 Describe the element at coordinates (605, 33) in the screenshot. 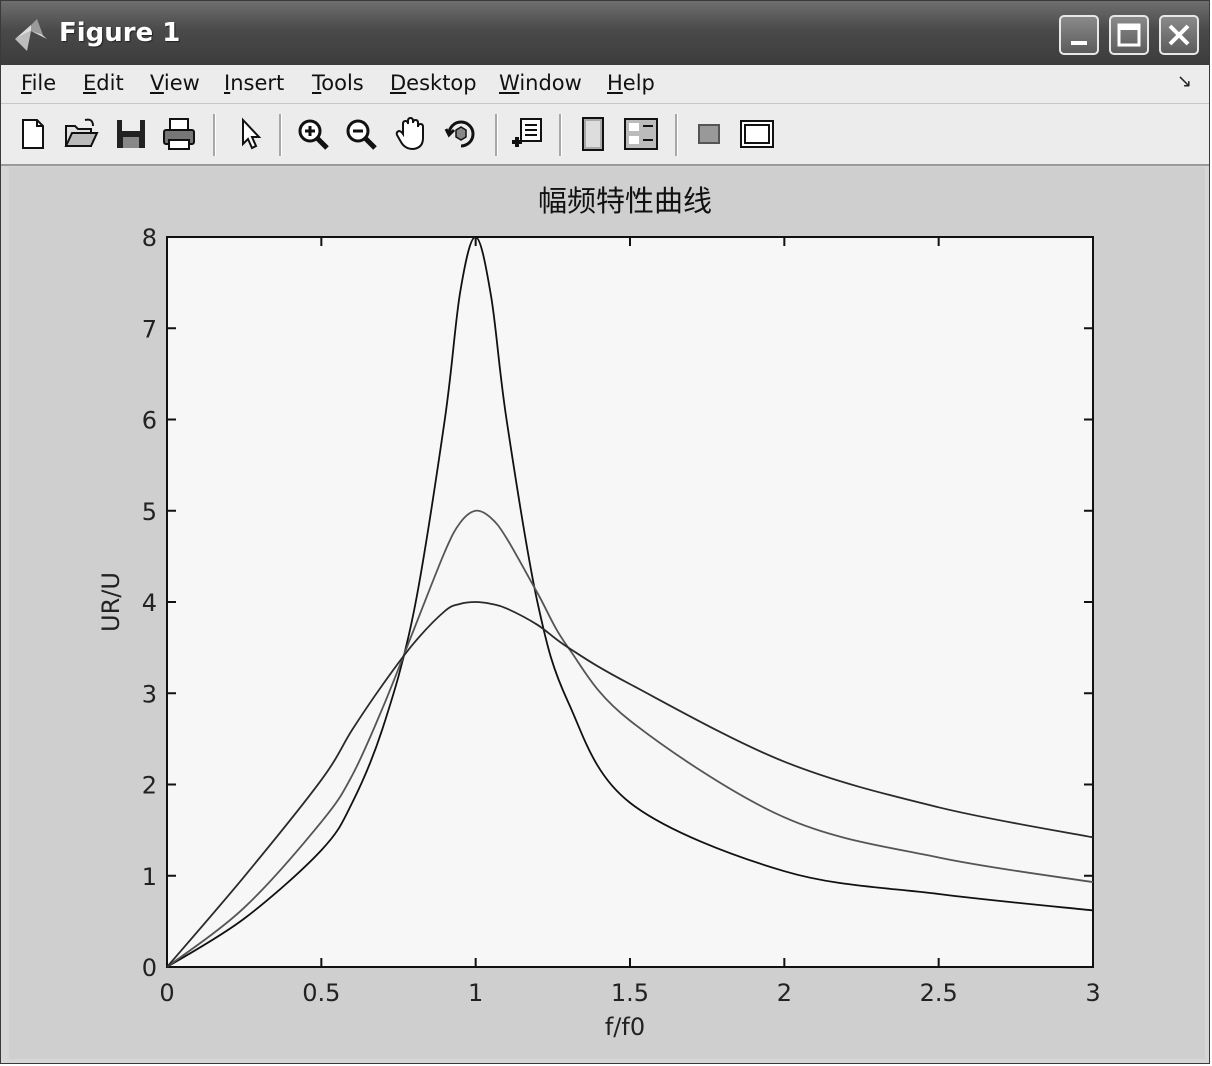

I see `title-bar: Figure 1` at that location.